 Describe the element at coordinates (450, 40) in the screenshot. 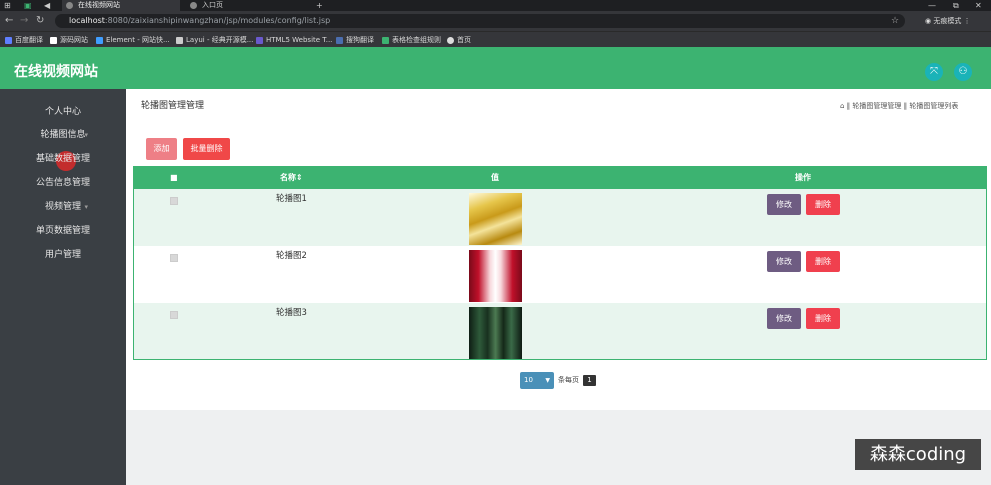

I see `globe-icon` at that location.